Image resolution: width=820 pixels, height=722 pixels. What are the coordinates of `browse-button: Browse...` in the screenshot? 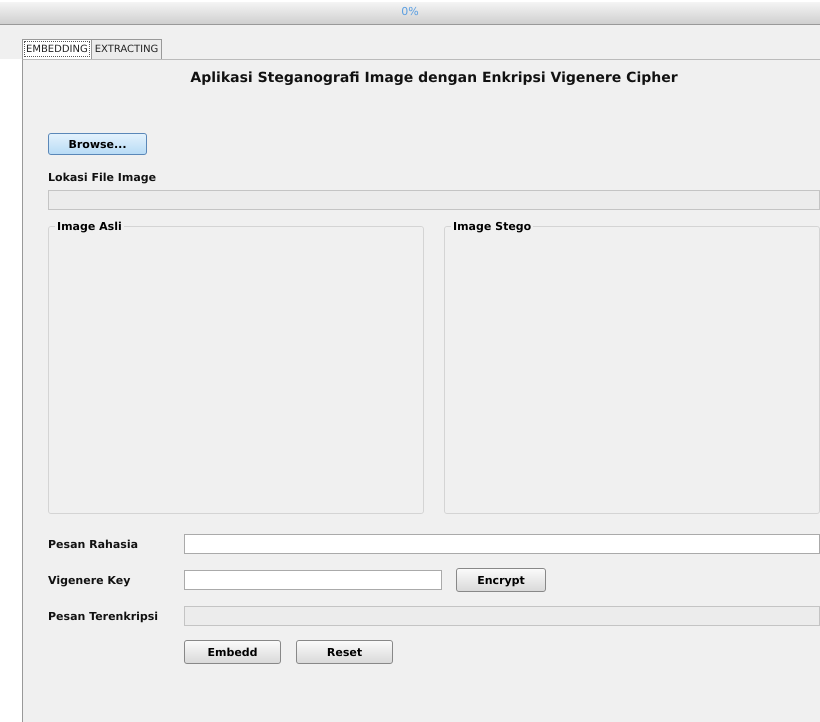 It's located at (97, 144).